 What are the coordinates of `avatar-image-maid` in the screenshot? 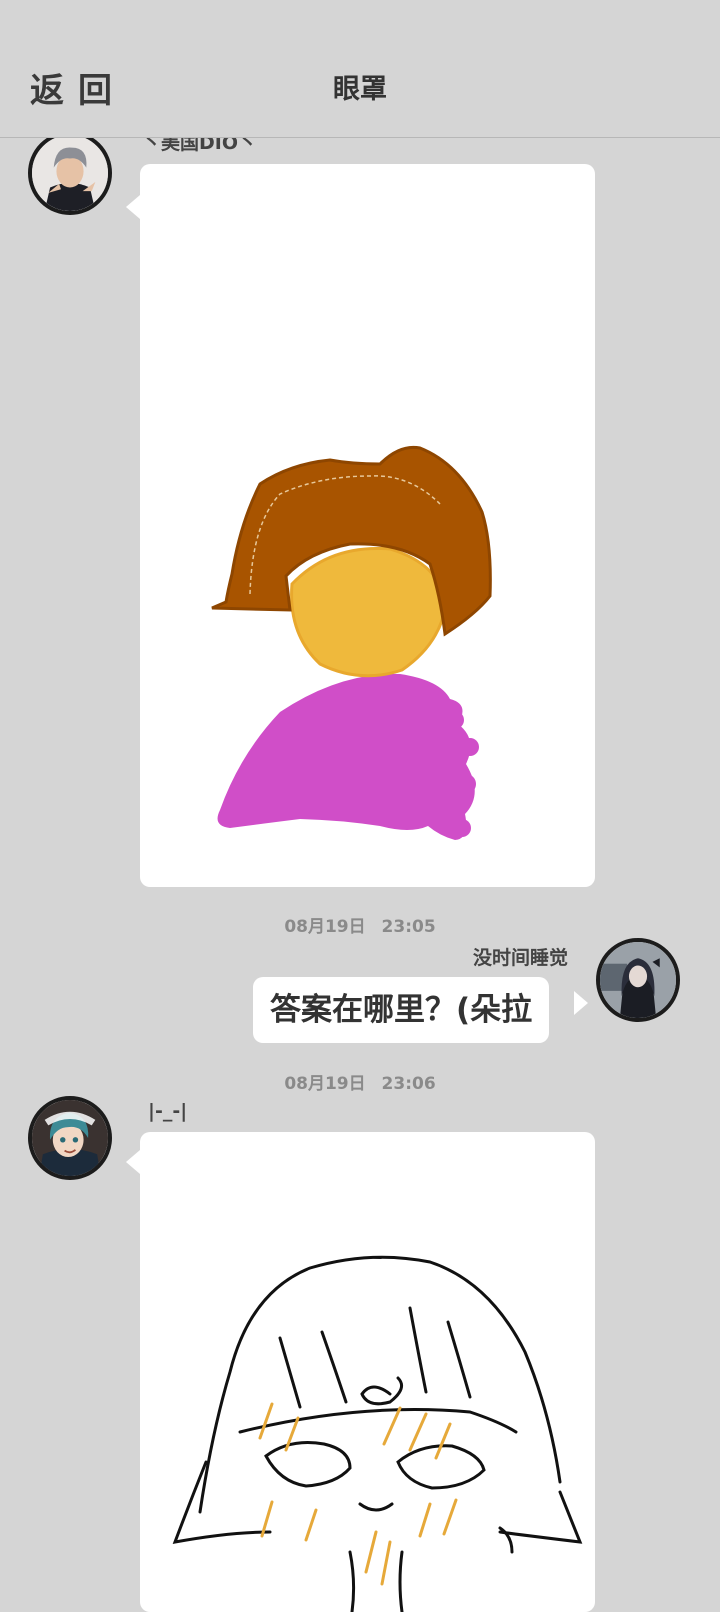 It's located at (70, 1138).